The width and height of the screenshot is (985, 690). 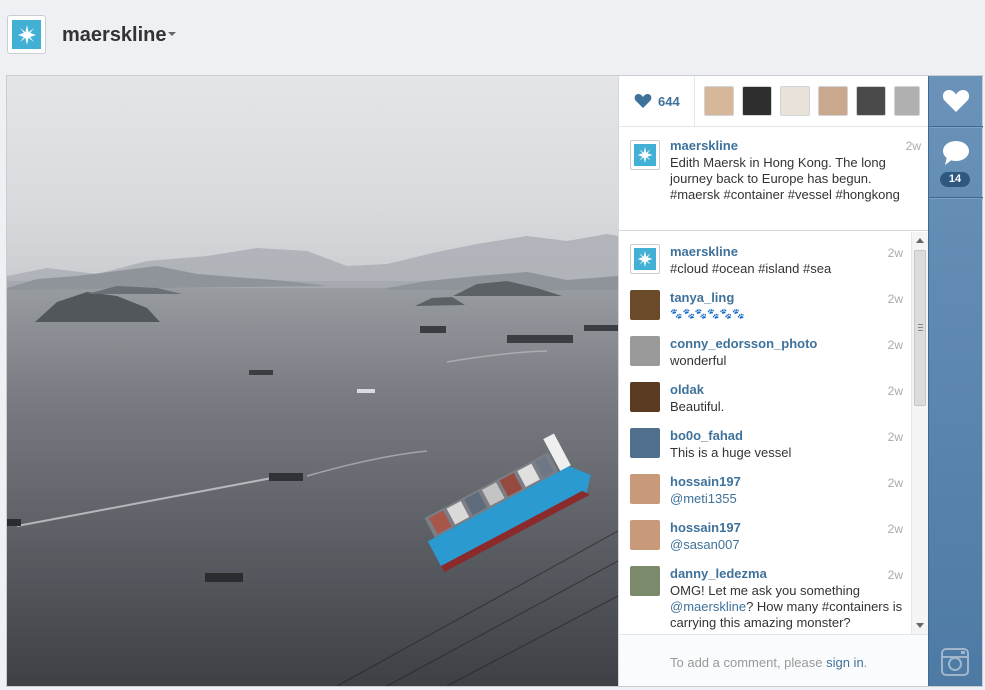 I want to click on comment-item: conny_edorsson_photo 2w wonderful, so click(x=765, y=357).